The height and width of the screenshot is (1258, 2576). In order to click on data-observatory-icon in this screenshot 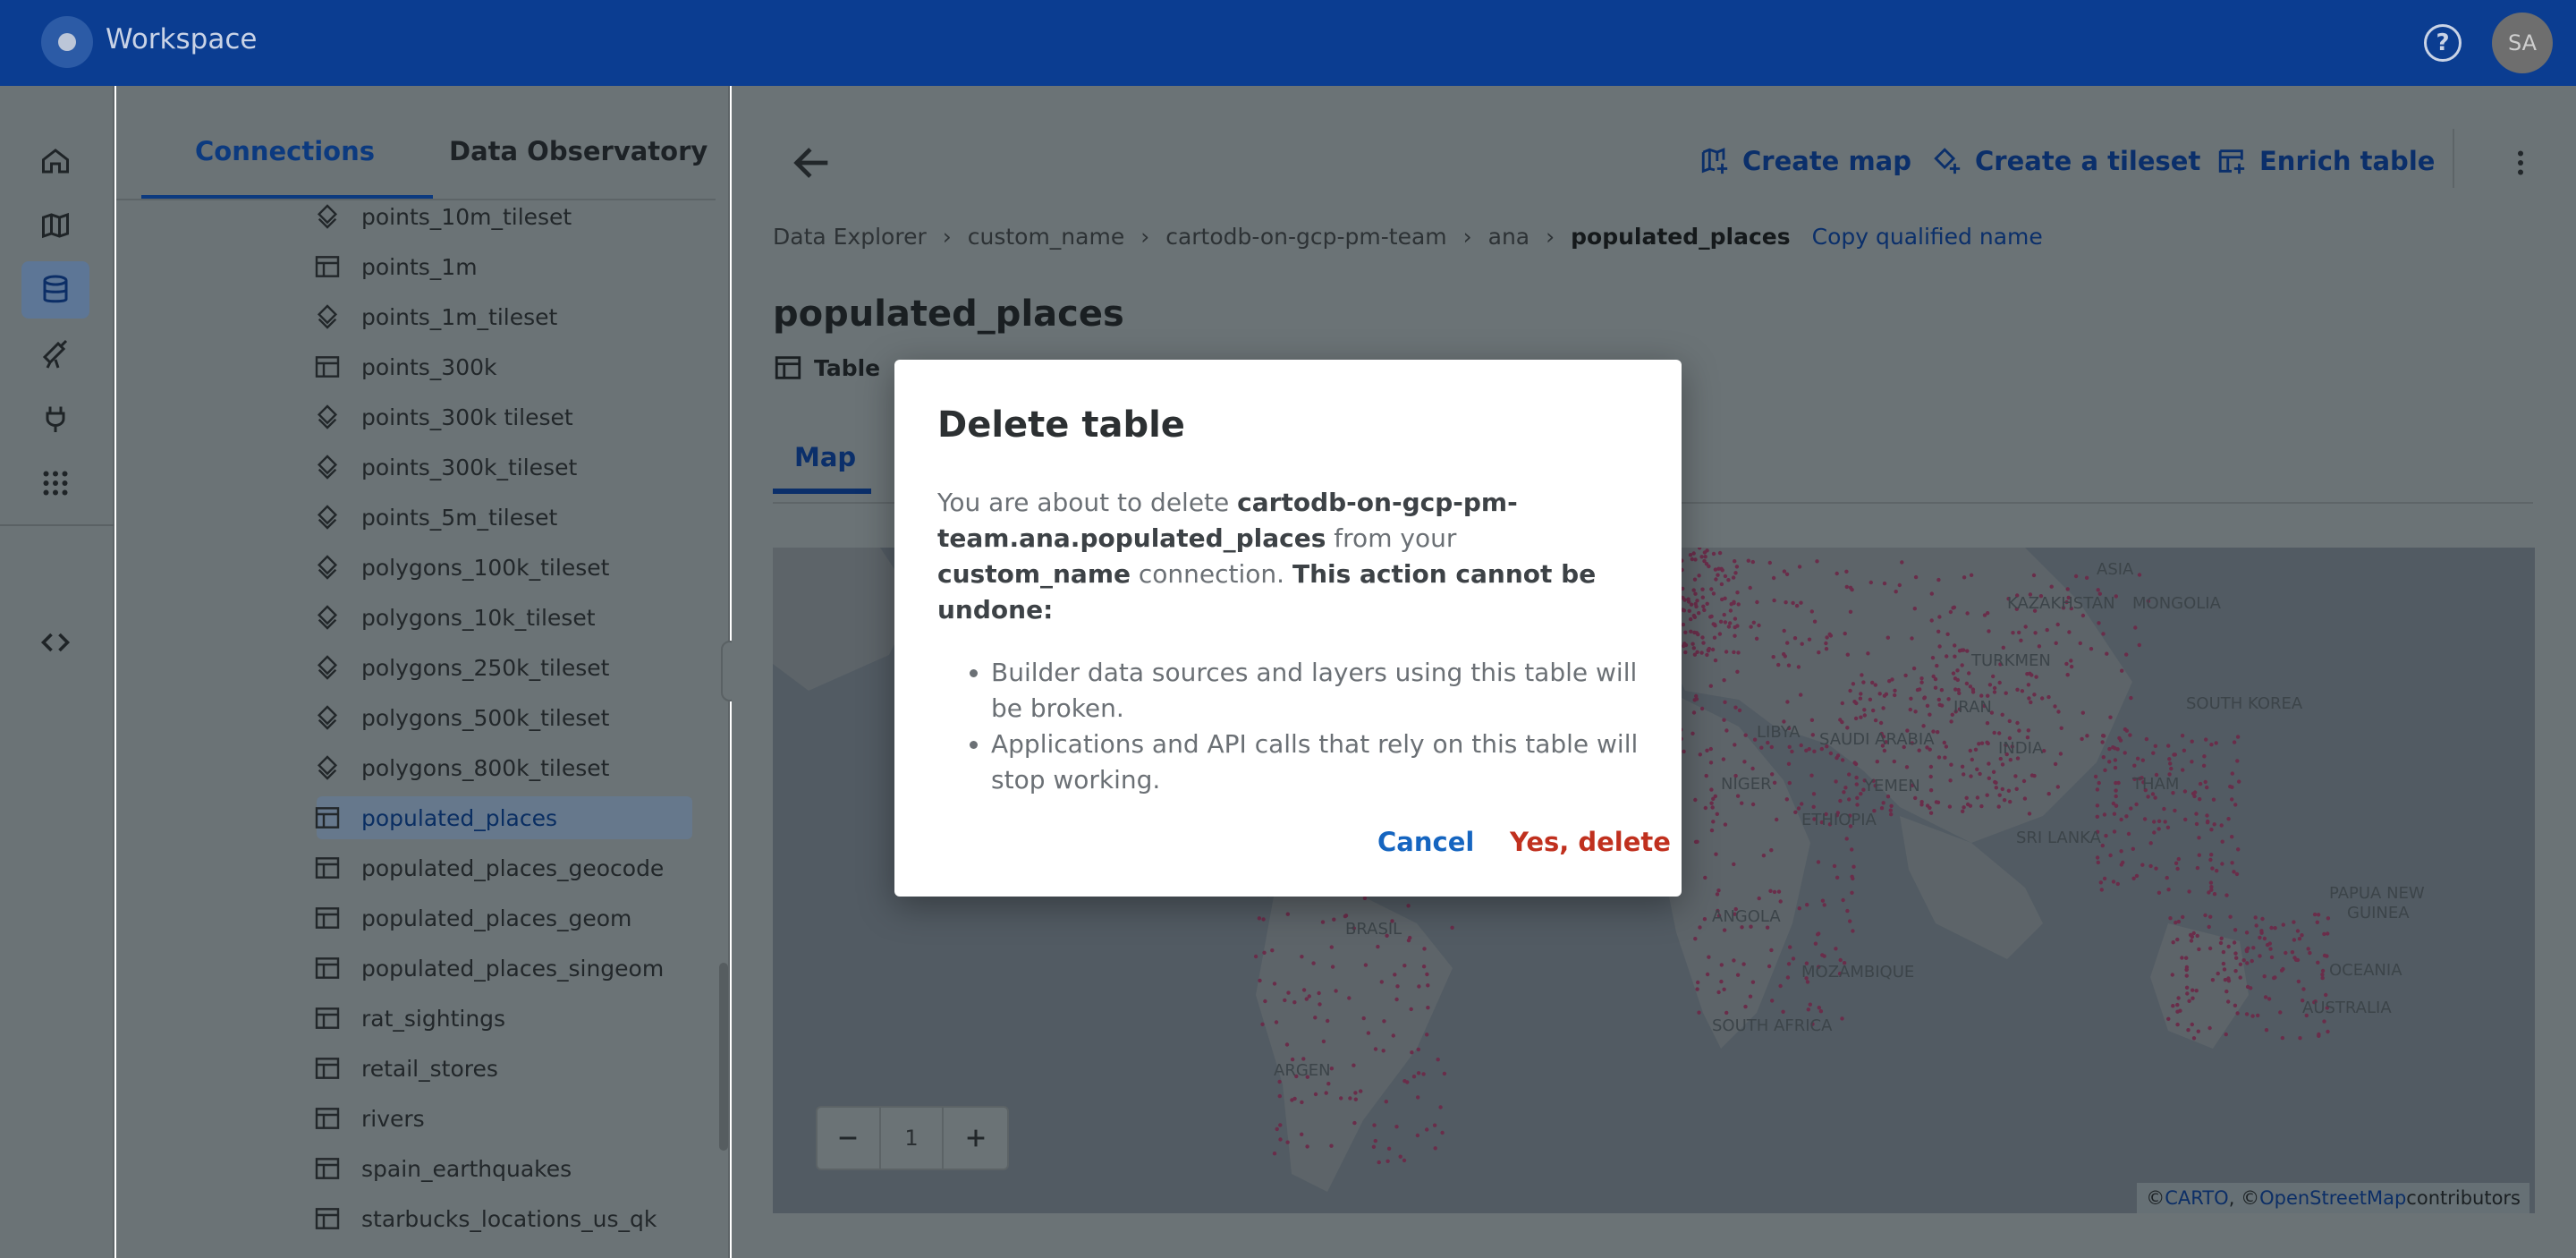, I will do `click(55, 354)`.